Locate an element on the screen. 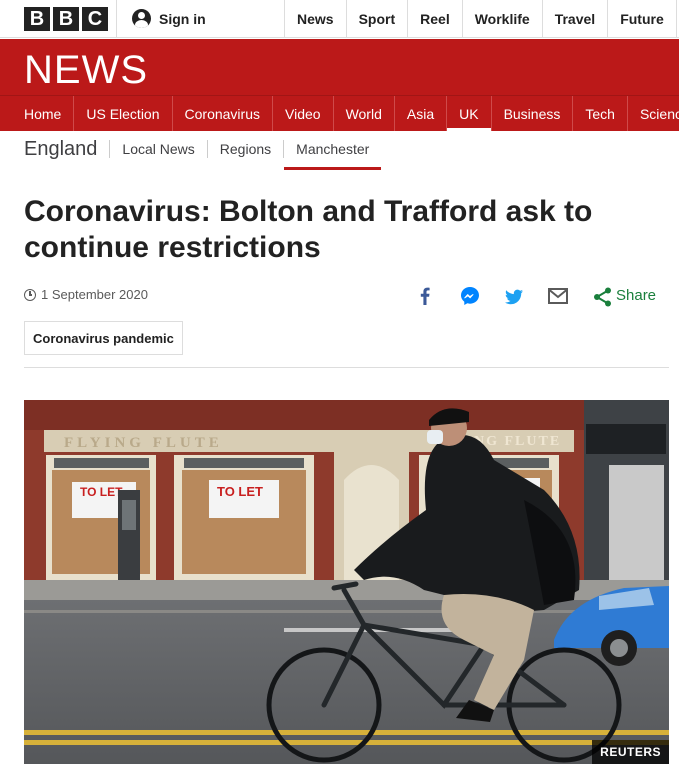 The image size is (679, 764). section-nav-home: Home is located at coordinates (37, 113).